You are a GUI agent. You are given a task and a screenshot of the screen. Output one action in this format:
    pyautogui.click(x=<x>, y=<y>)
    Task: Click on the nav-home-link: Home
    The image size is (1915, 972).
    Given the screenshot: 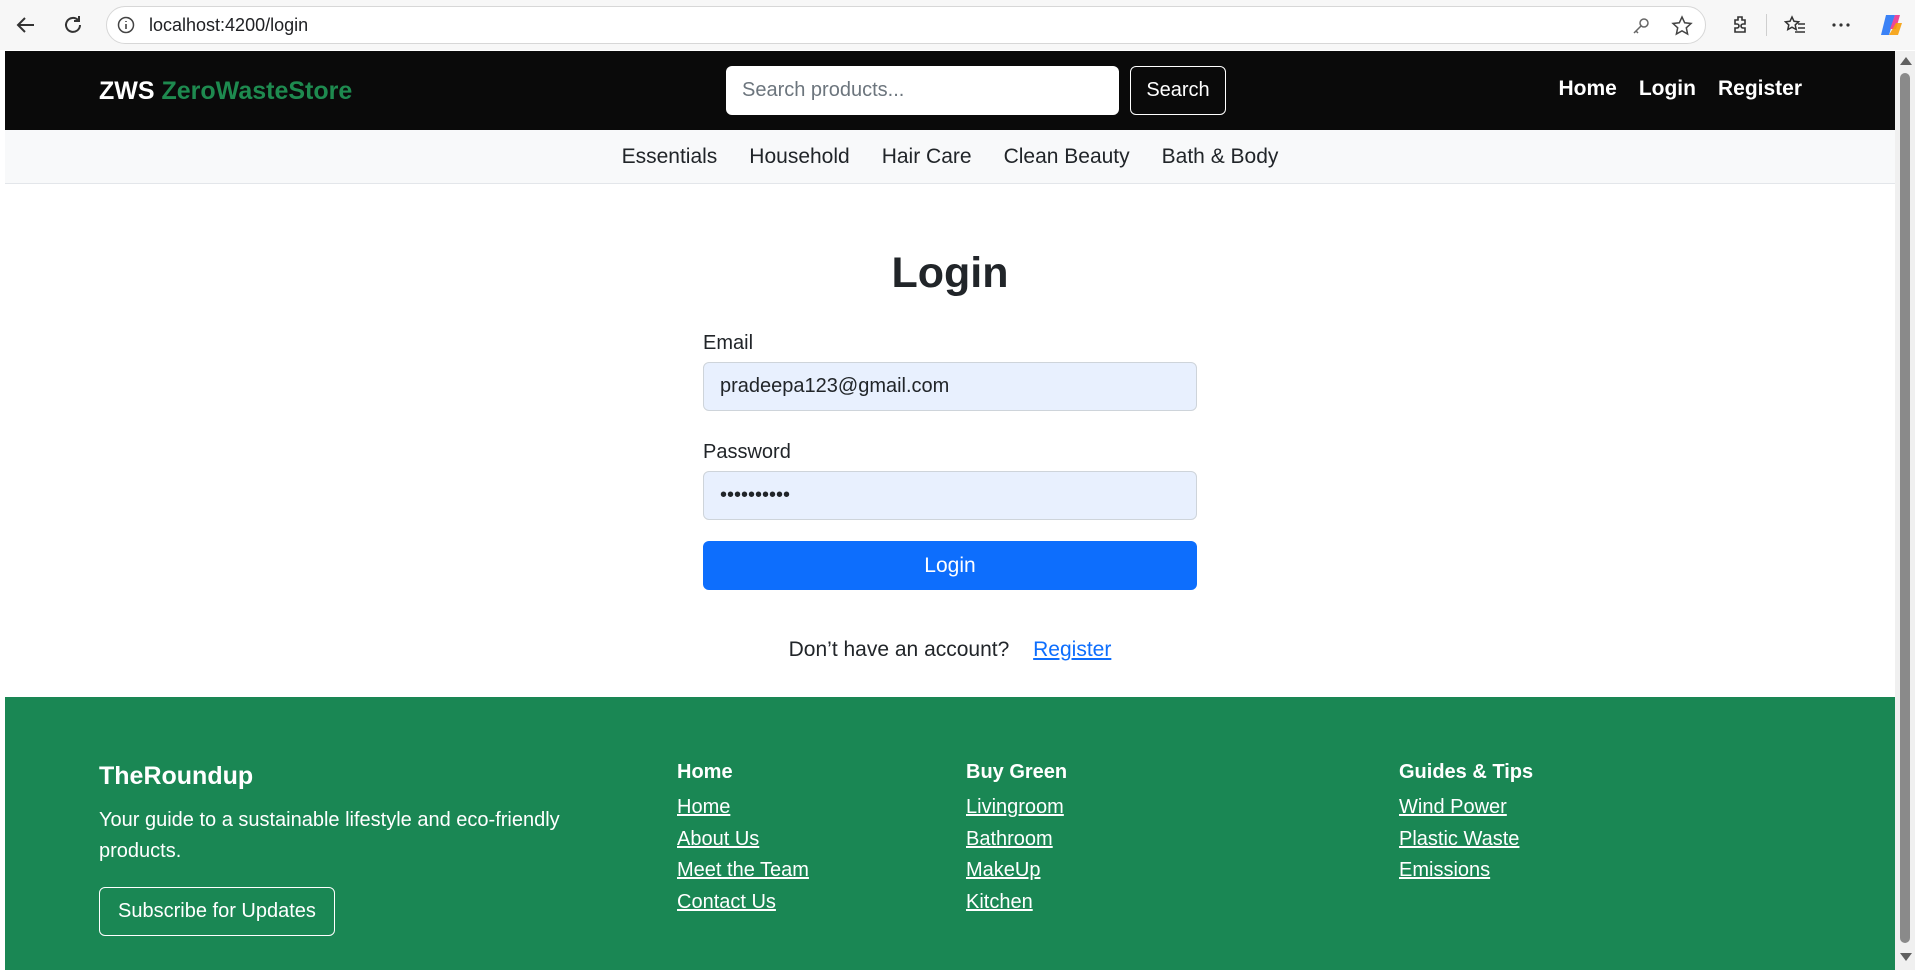 What is the action you would take?
    pyautogui.click(x=1587, y=89)
    